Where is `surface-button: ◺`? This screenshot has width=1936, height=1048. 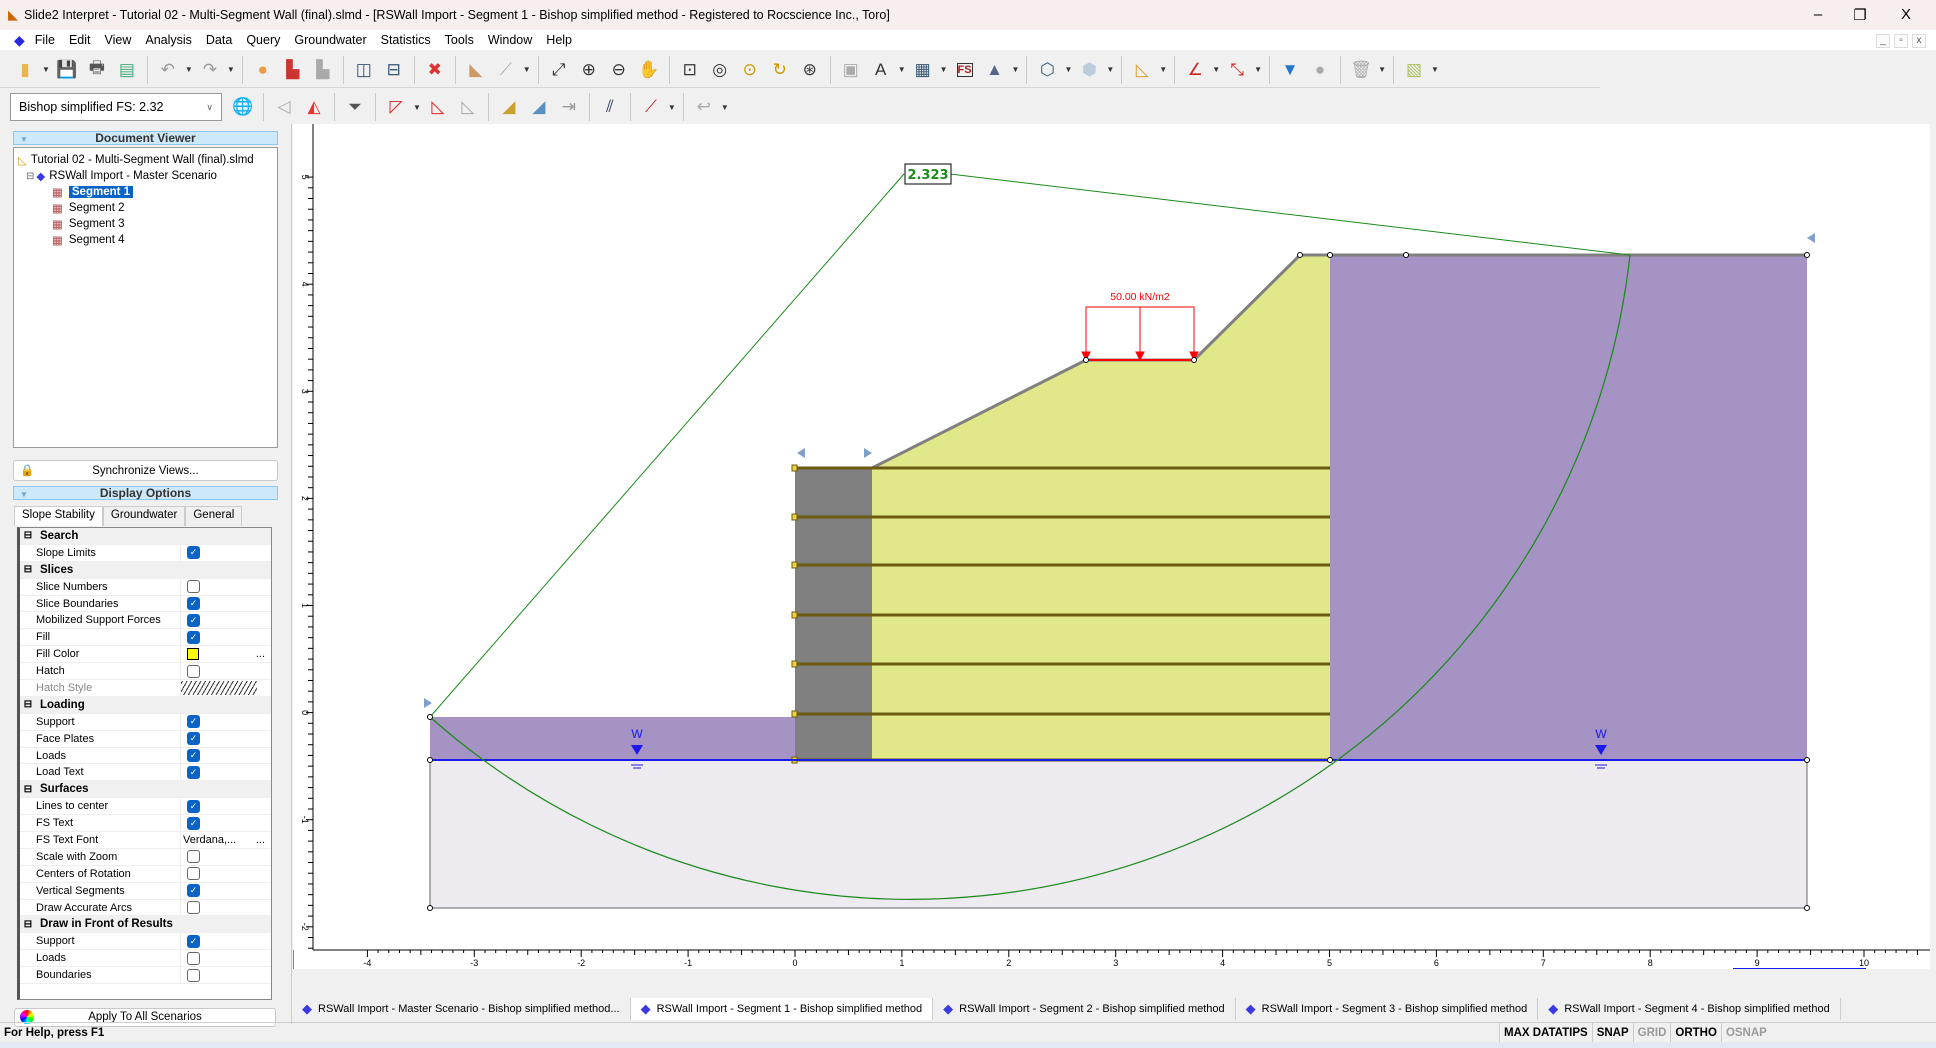
surface-button: ◺ is located at coordinates (438, 107).